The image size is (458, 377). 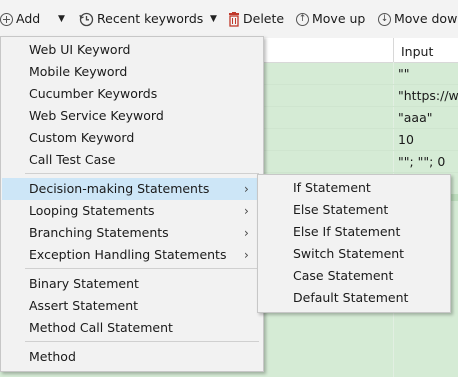 I want to click on move-up-button: ↑ Move up, so click(x=330, y=19).